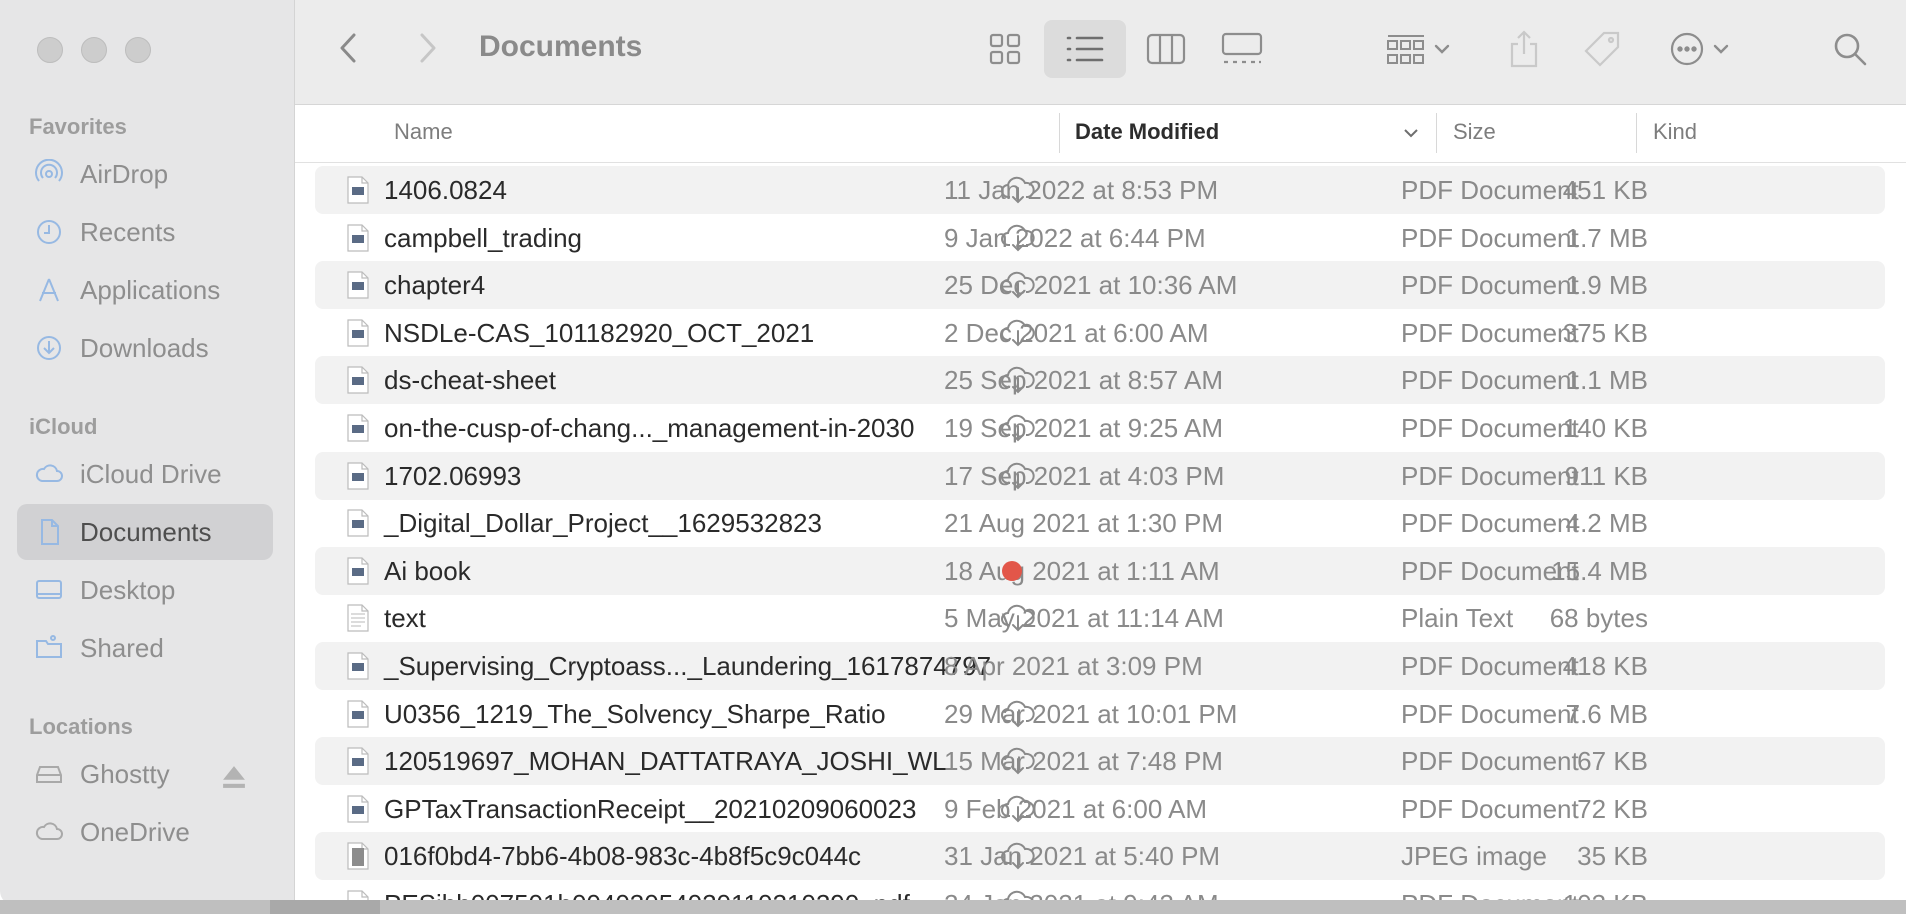  I want to click on column-header-size: Size, so click(1474, 132).